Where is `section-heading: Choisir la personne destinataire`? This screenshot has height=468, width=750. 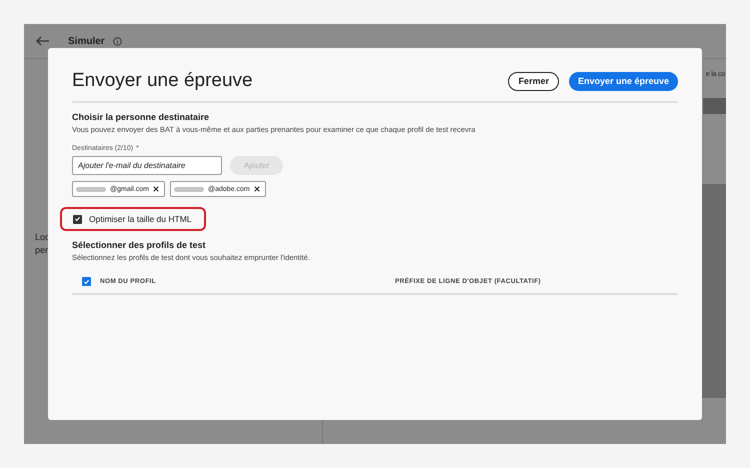
section-heading: Choisir la personne destinataire is located at coordinates (141, 117).